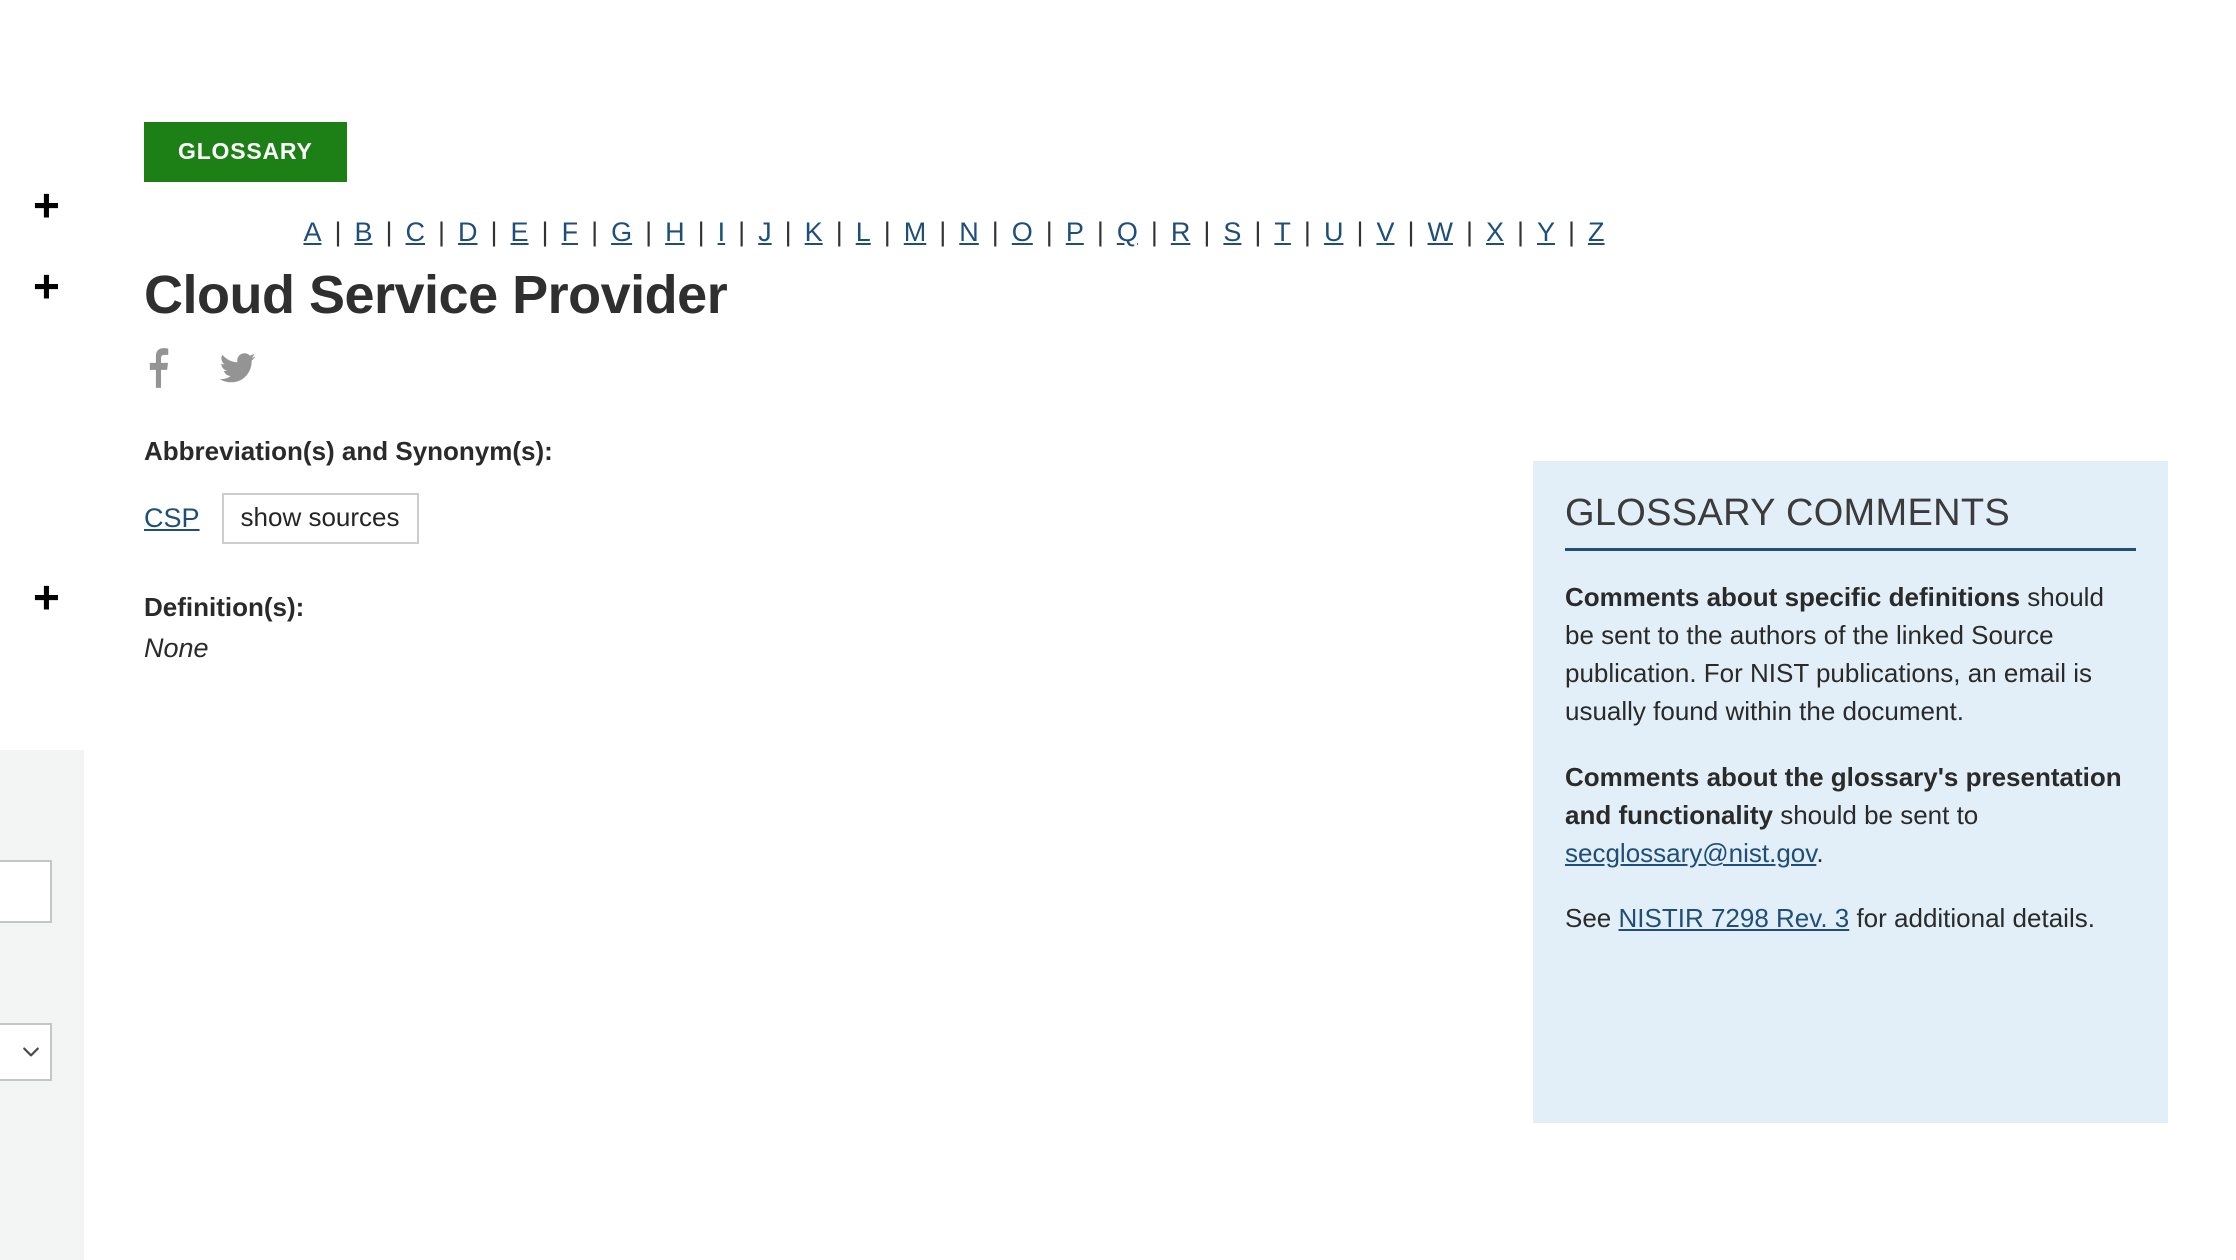 This screenshot has height=1260, width=2236. Describe the element at coordinates (176, 648) in the screenshot. I see `definition-value: None` at that location.